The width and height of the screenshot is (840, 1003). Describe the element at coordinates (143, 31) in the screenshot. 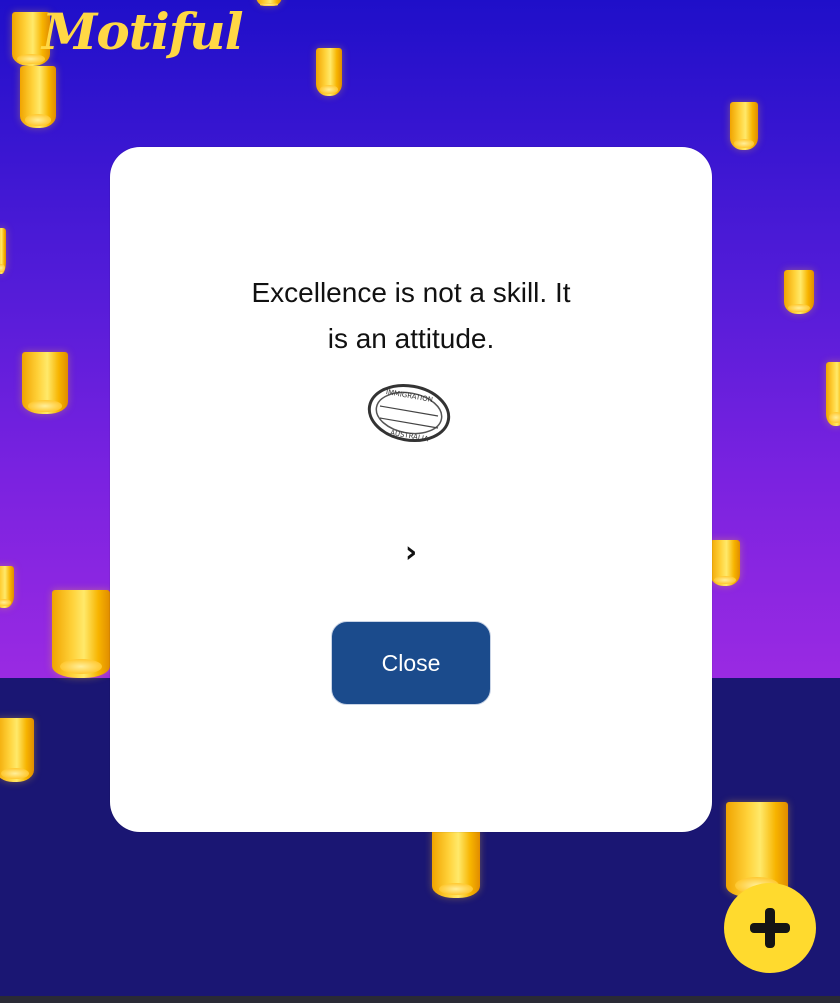

I see `app-logo: Motiful` at that location.